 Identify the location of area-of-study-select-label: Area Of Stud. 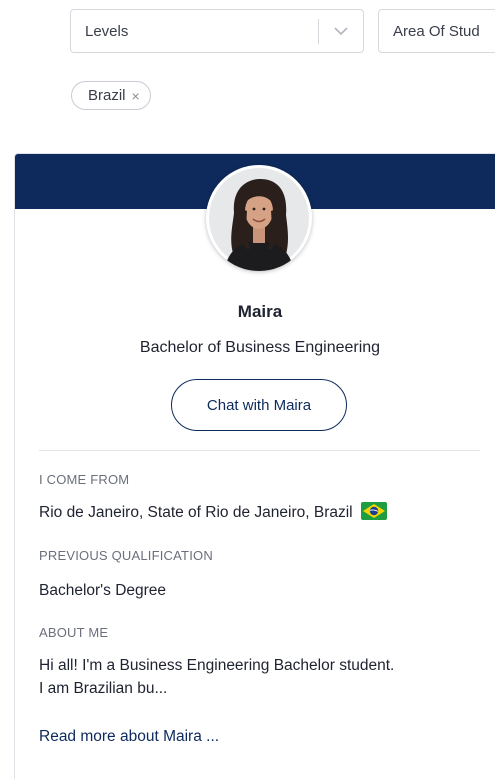
(436, 31).